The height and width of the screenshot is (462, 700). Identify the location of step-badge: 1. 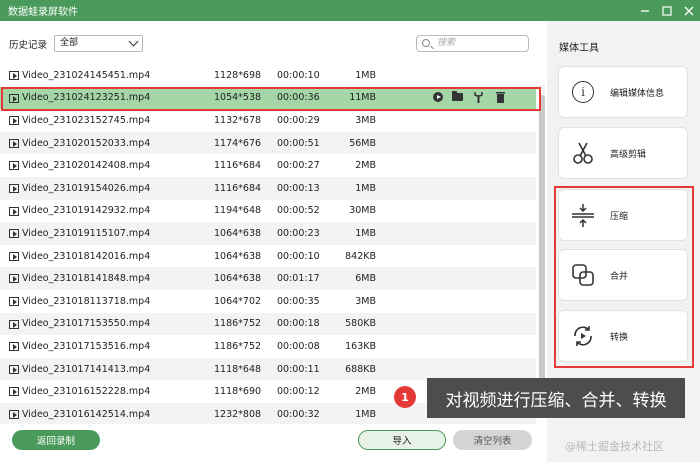
(405, 397).